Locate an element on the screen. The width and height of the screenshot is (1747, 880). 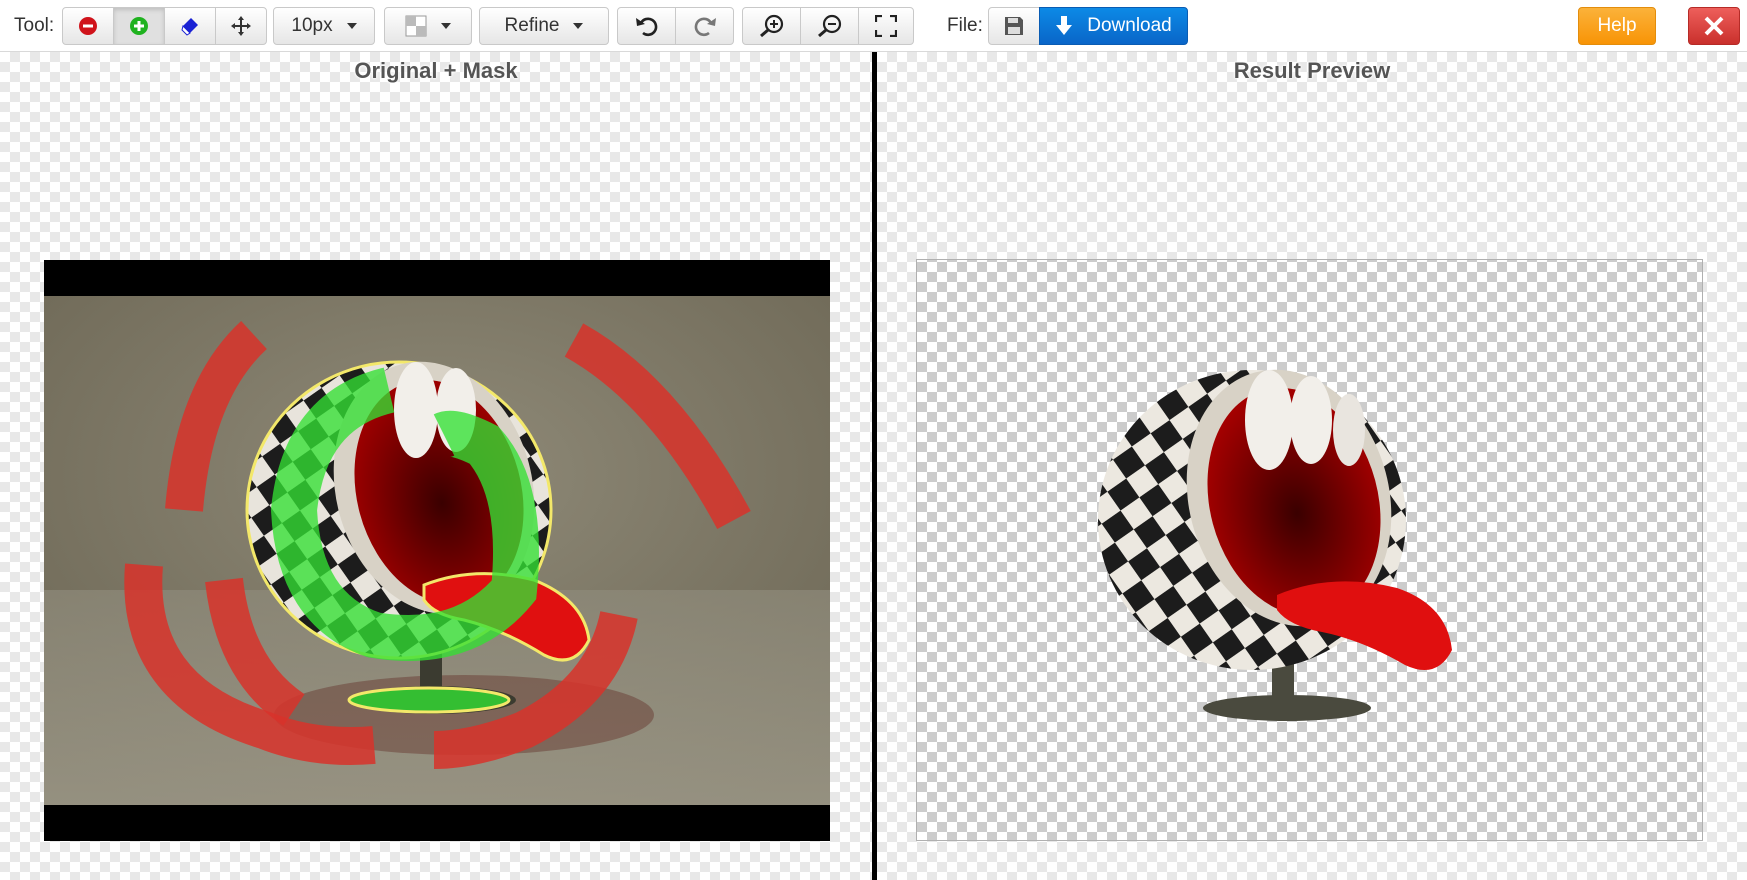
zoom-out-button is located at coordinates (829, 26).